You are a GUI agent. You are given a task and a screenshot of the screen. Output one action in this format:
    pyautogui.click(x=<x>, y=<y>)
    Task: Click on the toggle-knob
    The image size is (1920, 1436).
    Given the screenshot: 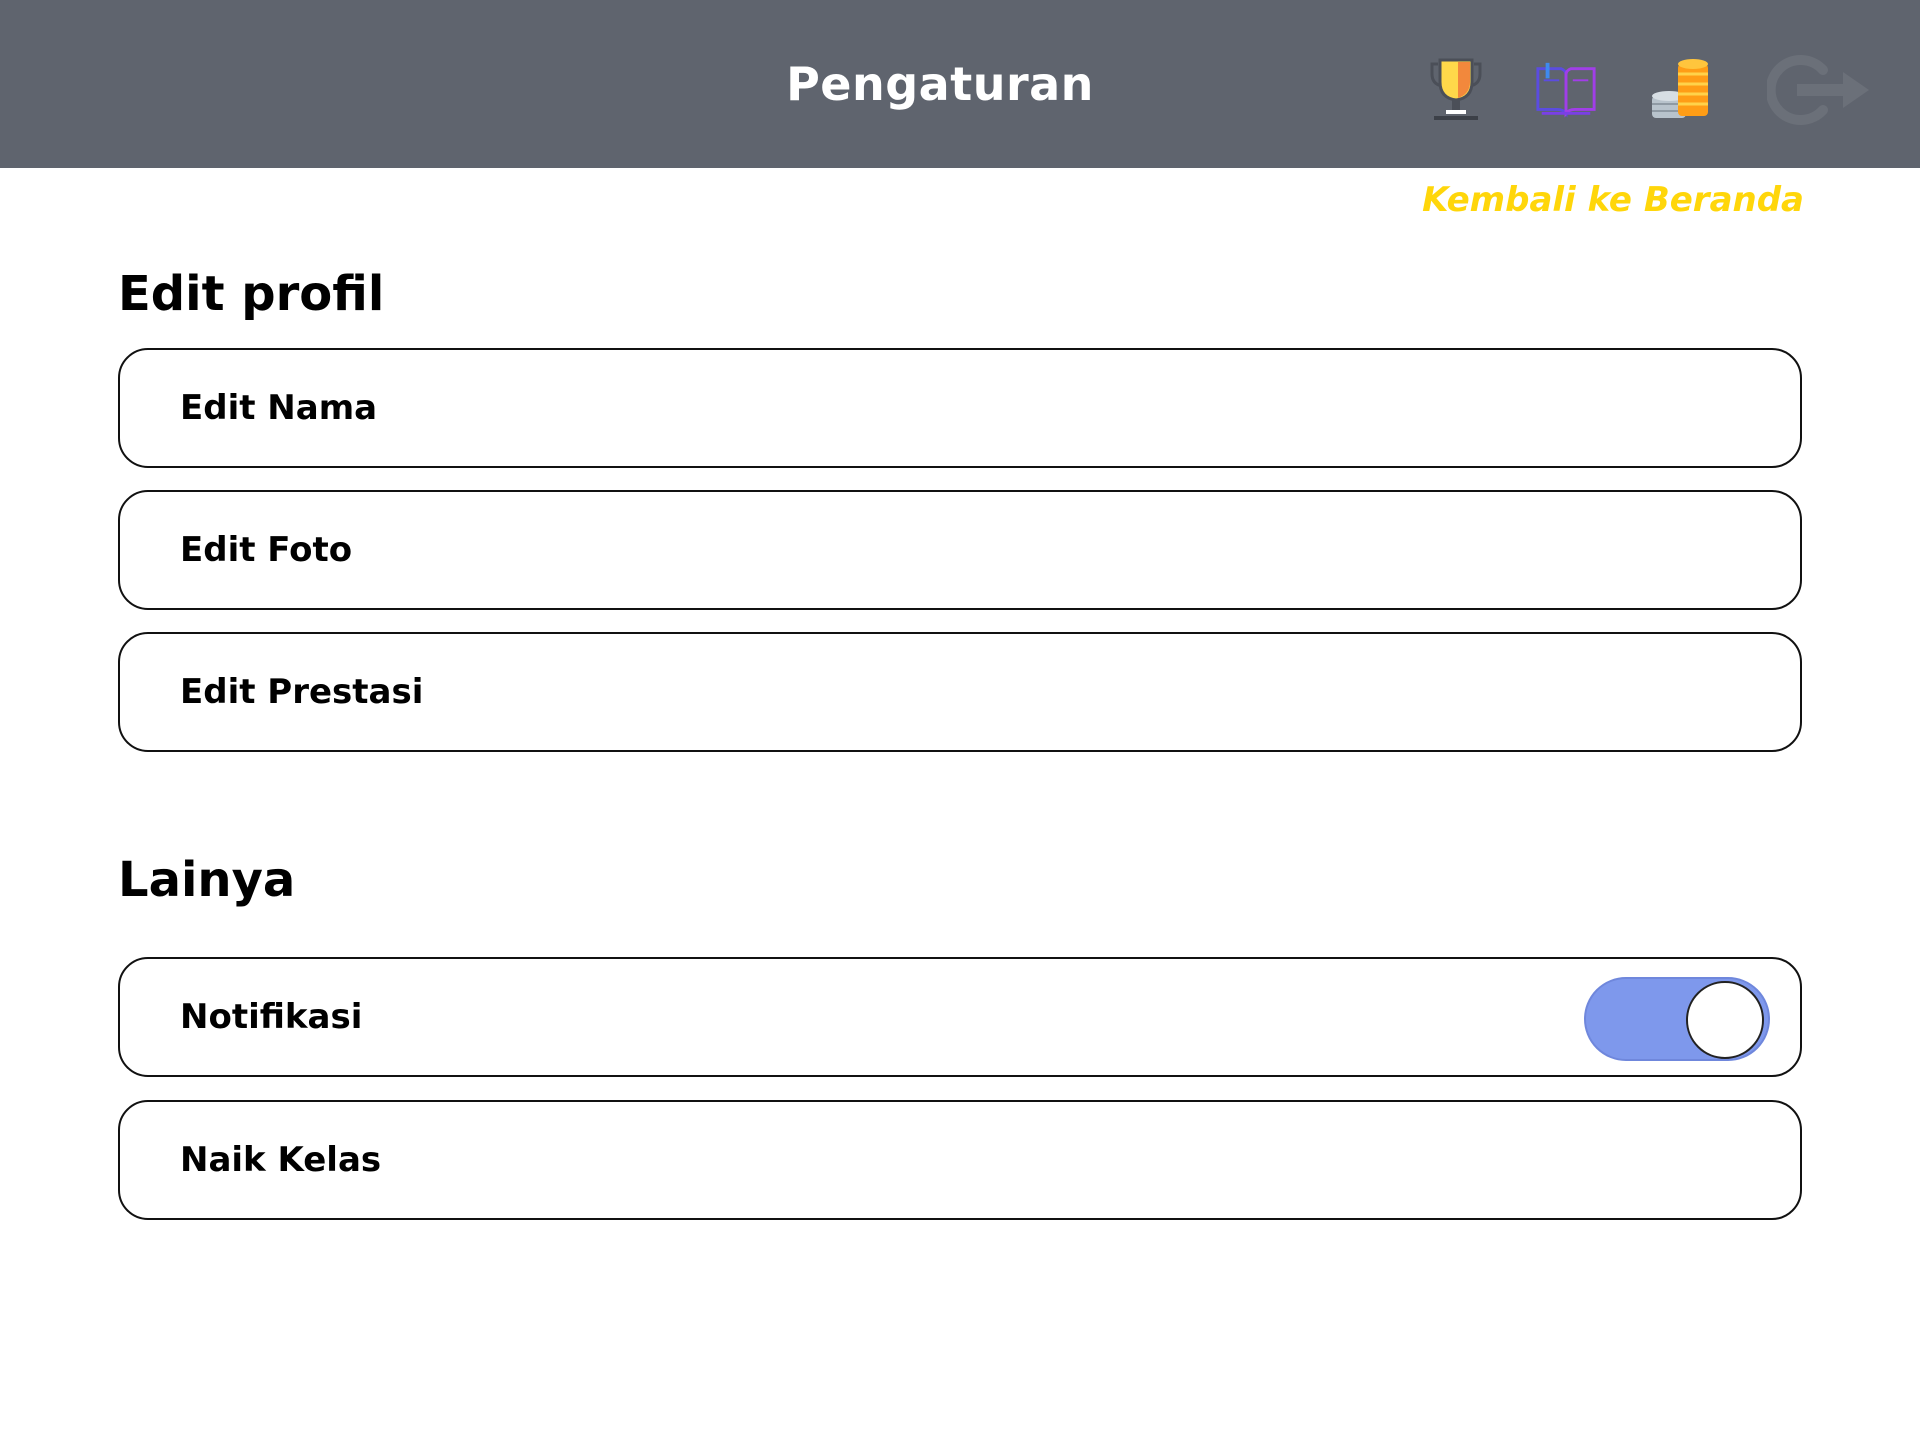 What is the action you would take?
    pyautogui.click(x=1725, y=1020)
    